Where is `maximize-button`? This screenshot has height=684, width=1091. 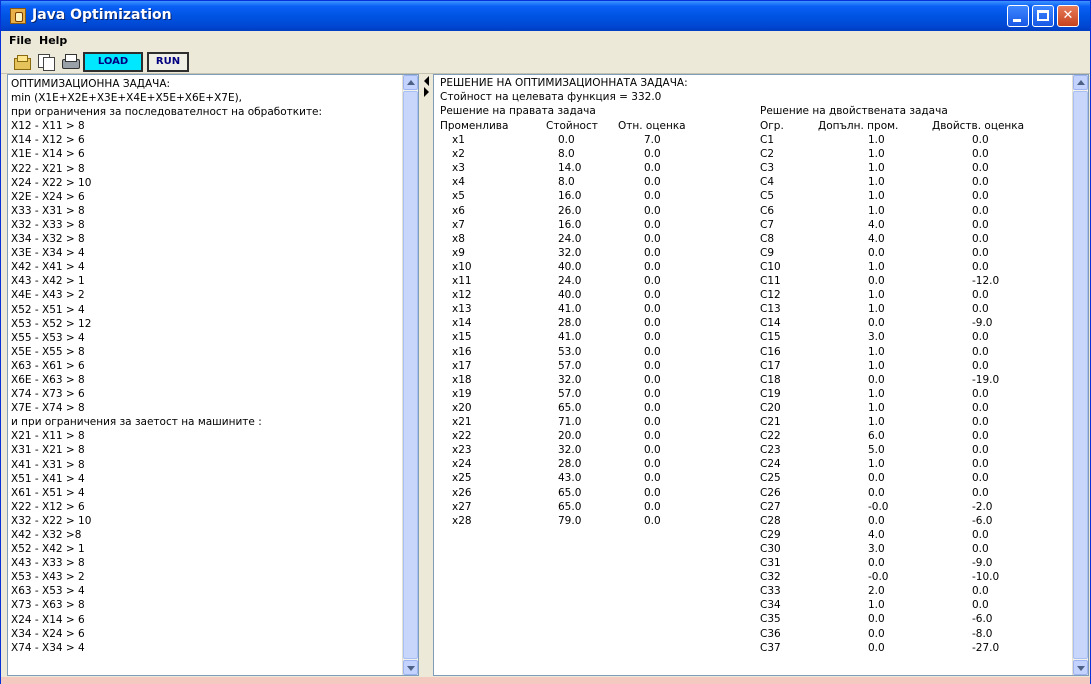 maximize-button is located at coordinates (1043, 16).